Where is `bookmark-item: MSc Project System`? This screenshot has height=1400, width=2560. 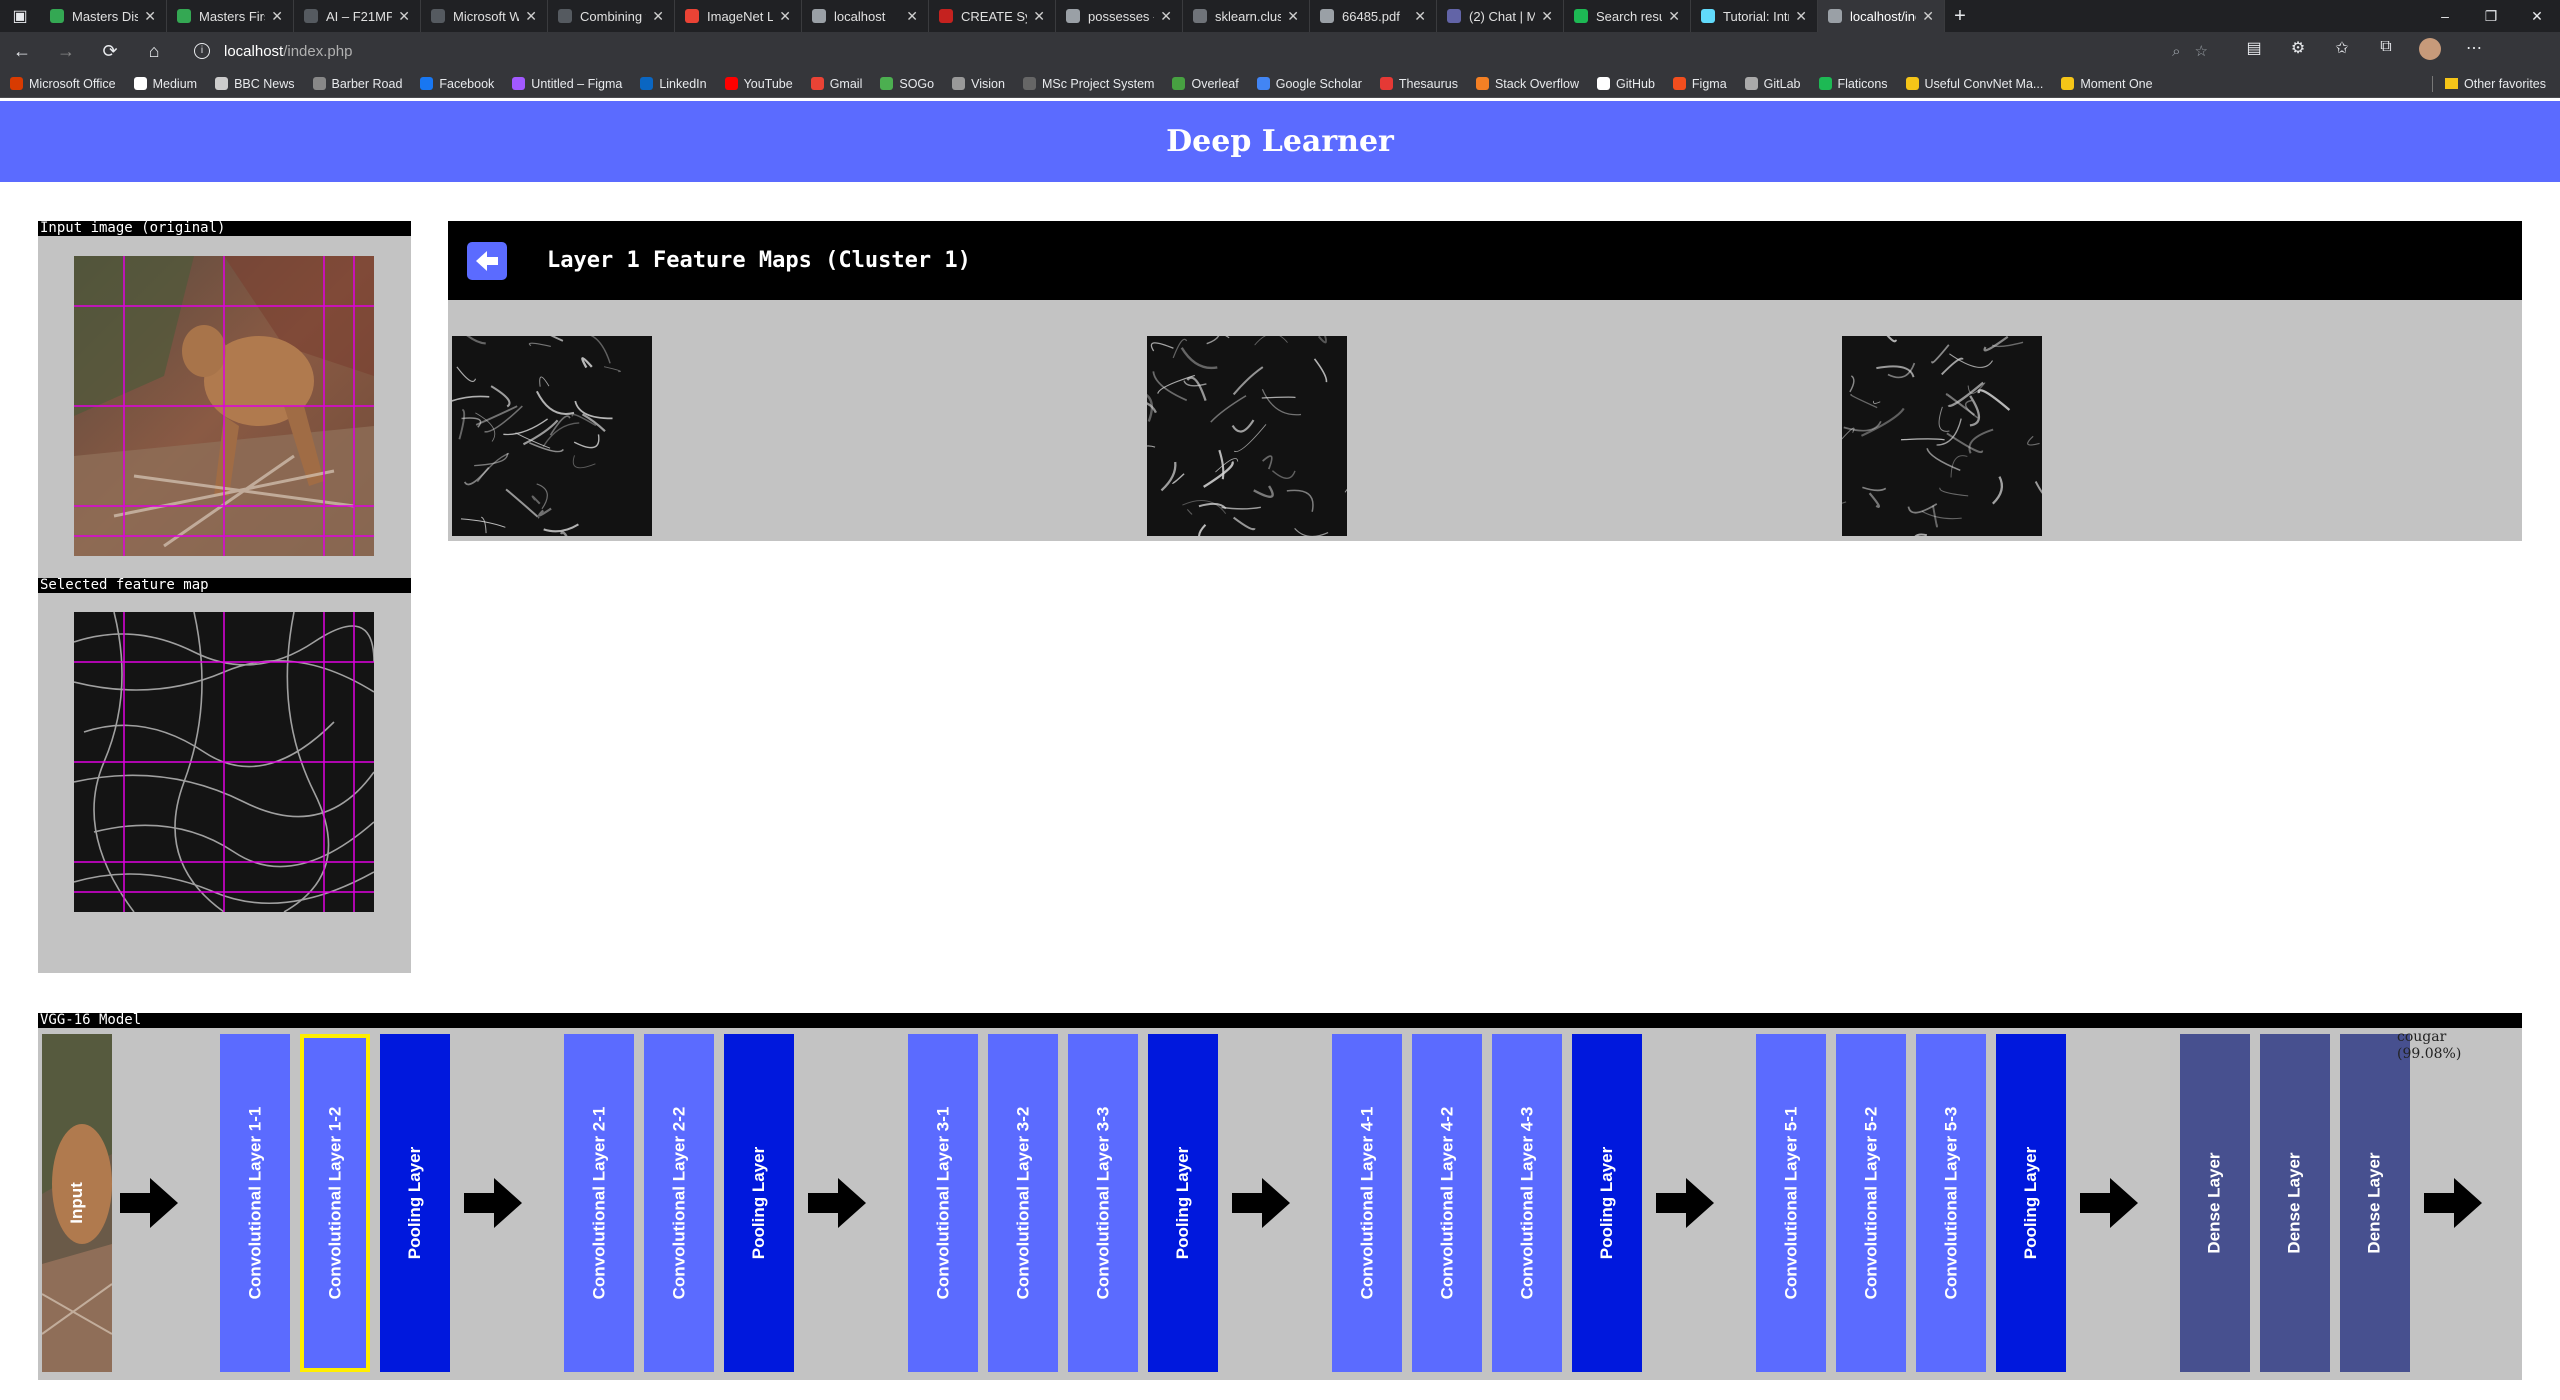
bookmark-item: MSc Project System is located at coordinates (1088, 84).